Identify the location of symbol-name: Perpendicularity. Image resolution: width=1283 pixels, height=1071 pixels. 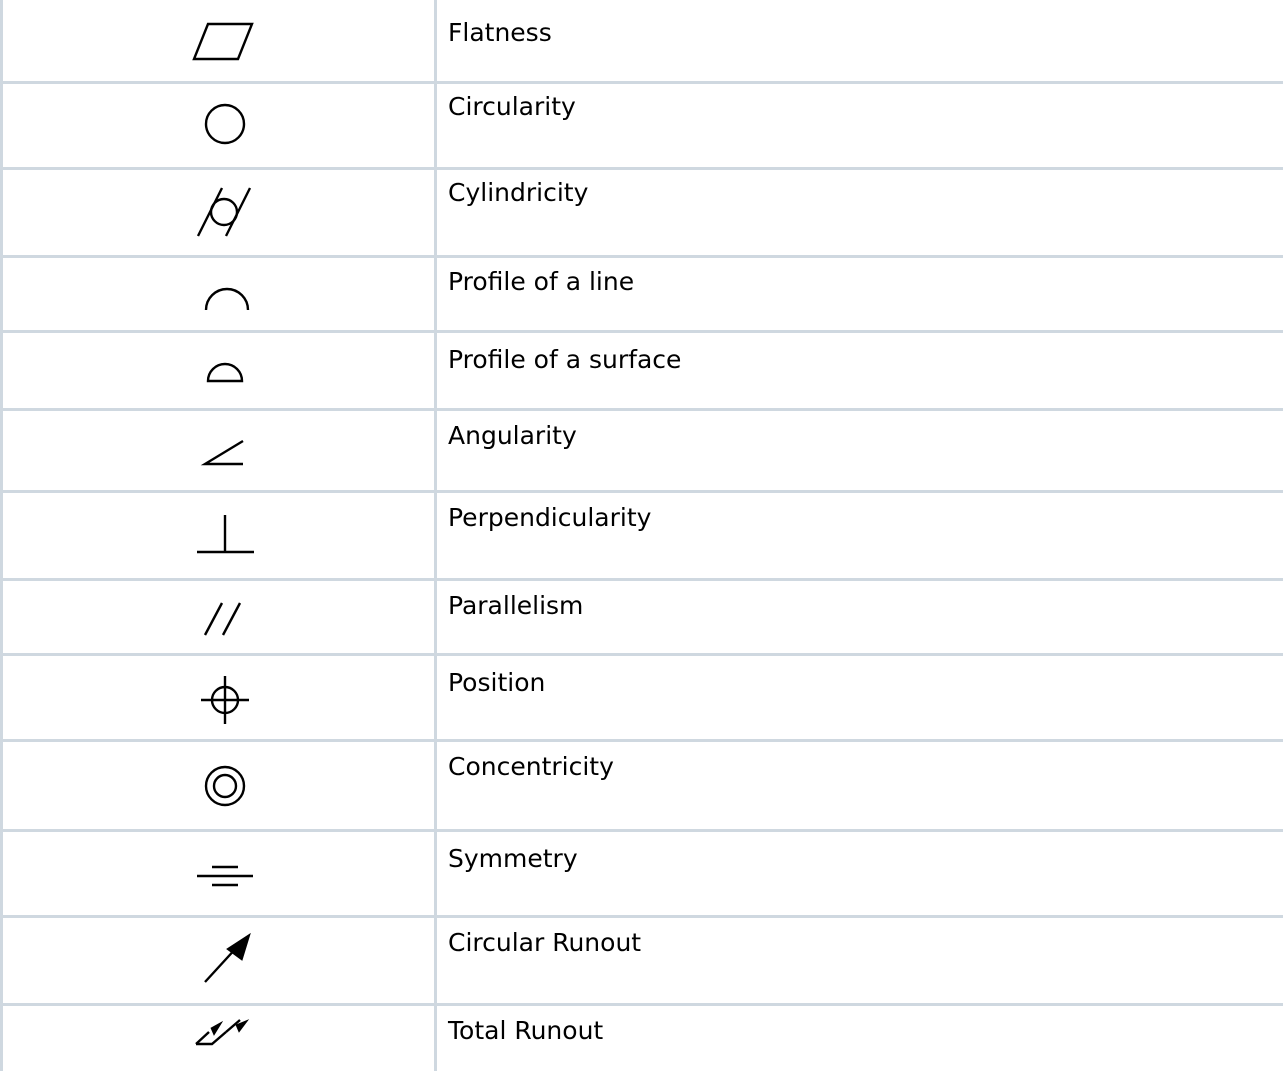
(859, 536).